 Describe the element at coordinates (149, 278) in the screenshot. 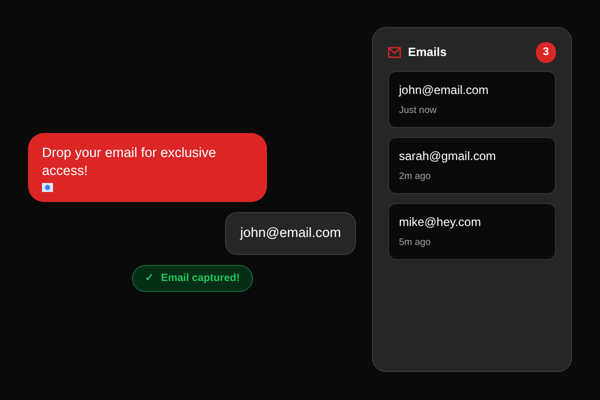

I see `check-icon: ✓` at that location.